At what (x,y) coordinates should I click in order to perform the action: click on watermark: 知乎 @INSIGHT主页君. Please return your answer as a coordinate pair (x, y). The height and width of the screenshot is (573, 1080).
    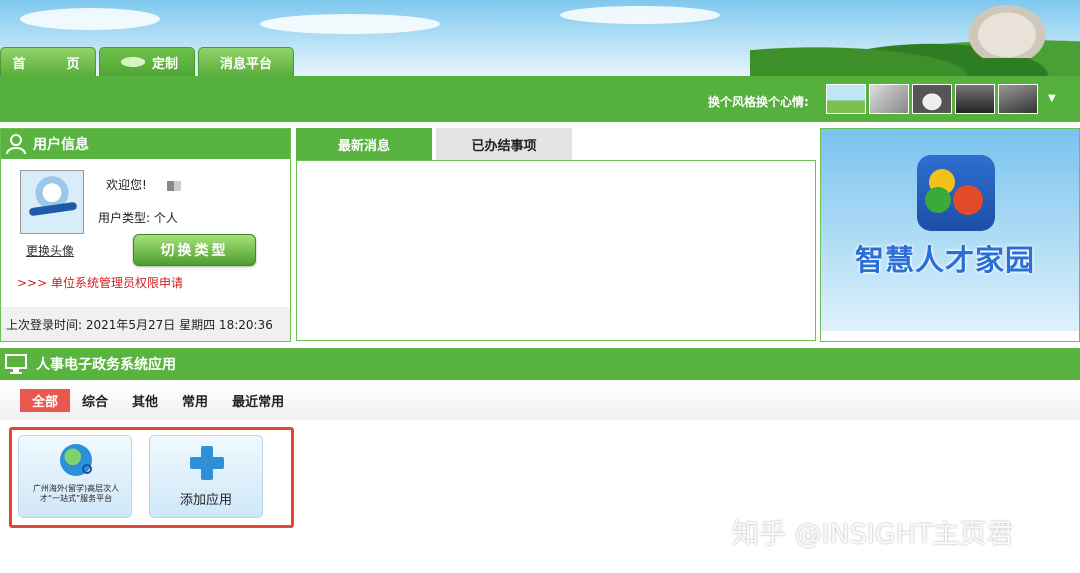
    Looking at the image, I should click on (873, 534).